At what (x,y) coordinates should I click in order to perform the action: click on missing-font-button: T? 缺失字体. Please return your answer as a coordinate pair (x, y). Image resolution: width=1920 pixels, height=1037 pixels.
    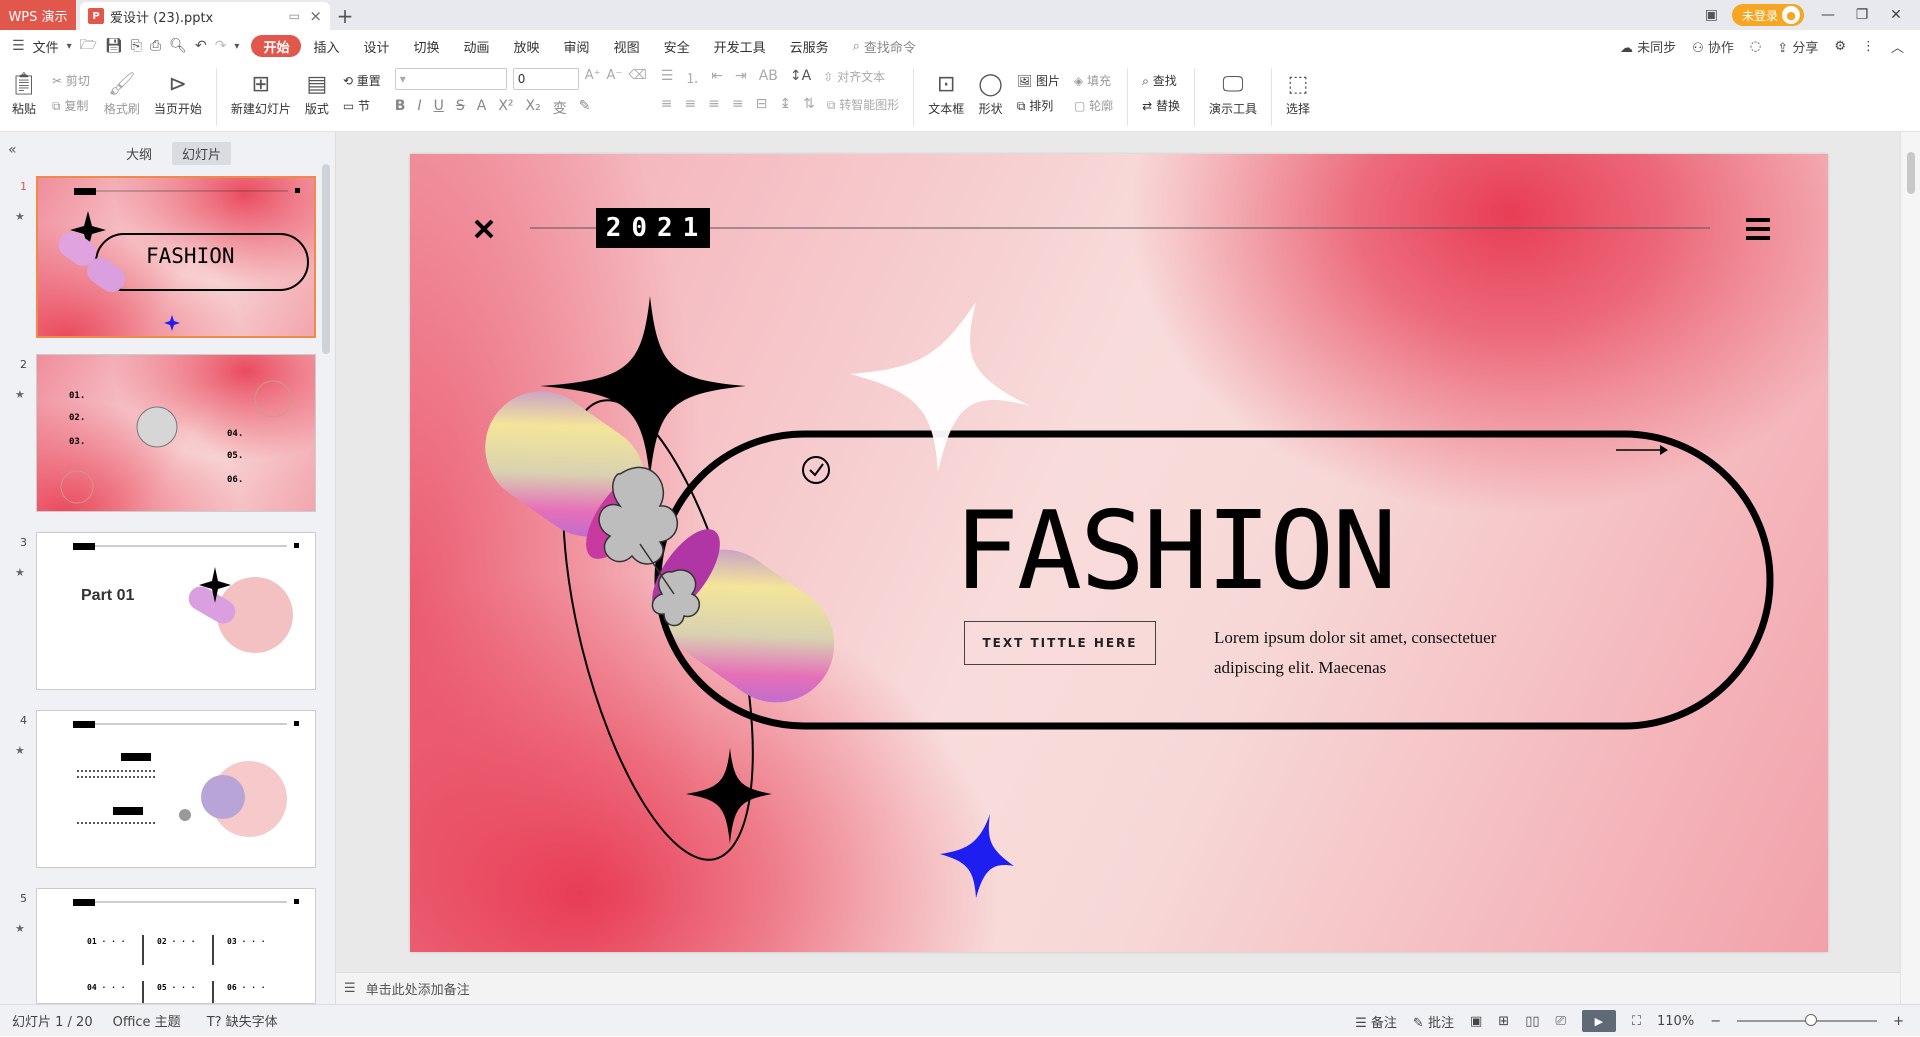
    Looking at the image, I should click on (242, 1020).